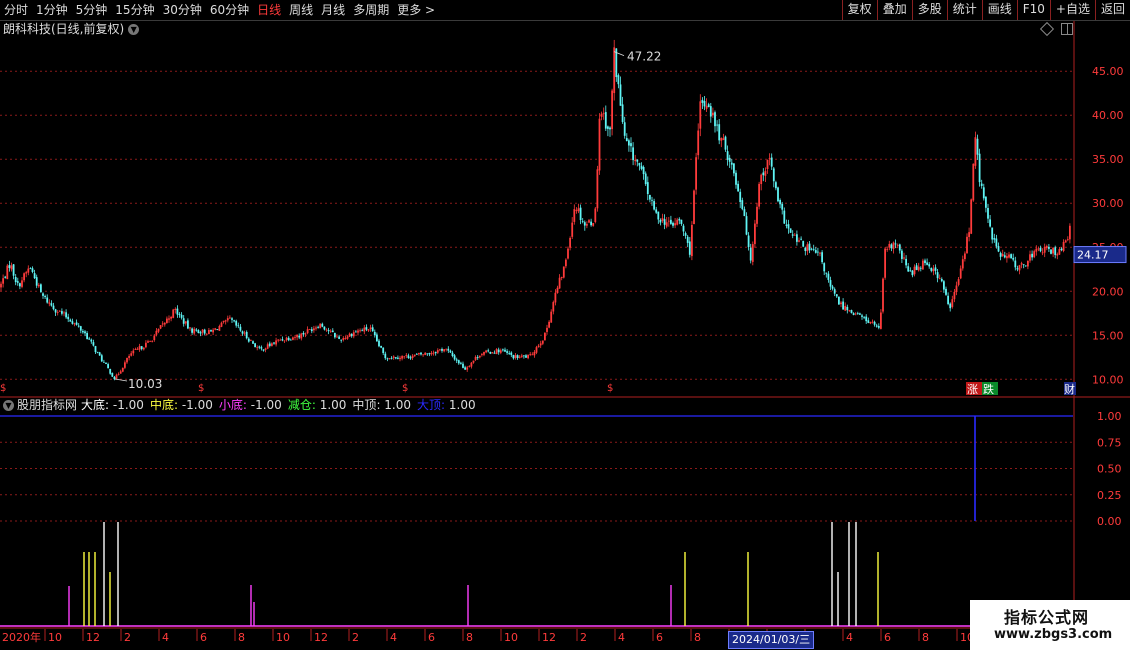 This screenshot has height=650, width=1130. What do you see at coordinates (283, 637) in the screenshot?
I see `time-tick-label: 10` at bounding box center [283, 637].